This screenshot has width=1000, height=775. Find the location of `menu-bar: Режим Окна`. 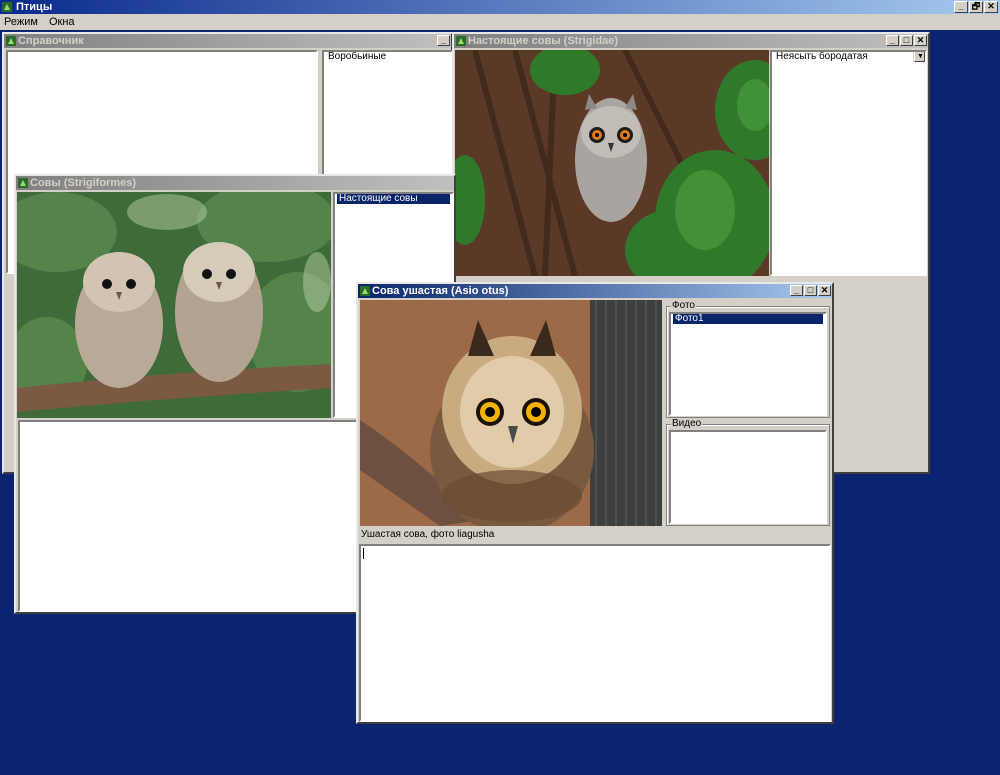

menu-bar: Режим Окна is located at coordinates (500, 22).